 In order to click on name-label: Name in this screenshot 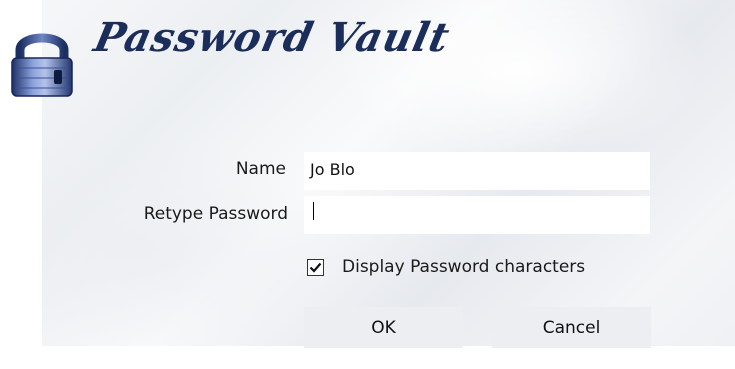, I will do `click(260, 169)`.